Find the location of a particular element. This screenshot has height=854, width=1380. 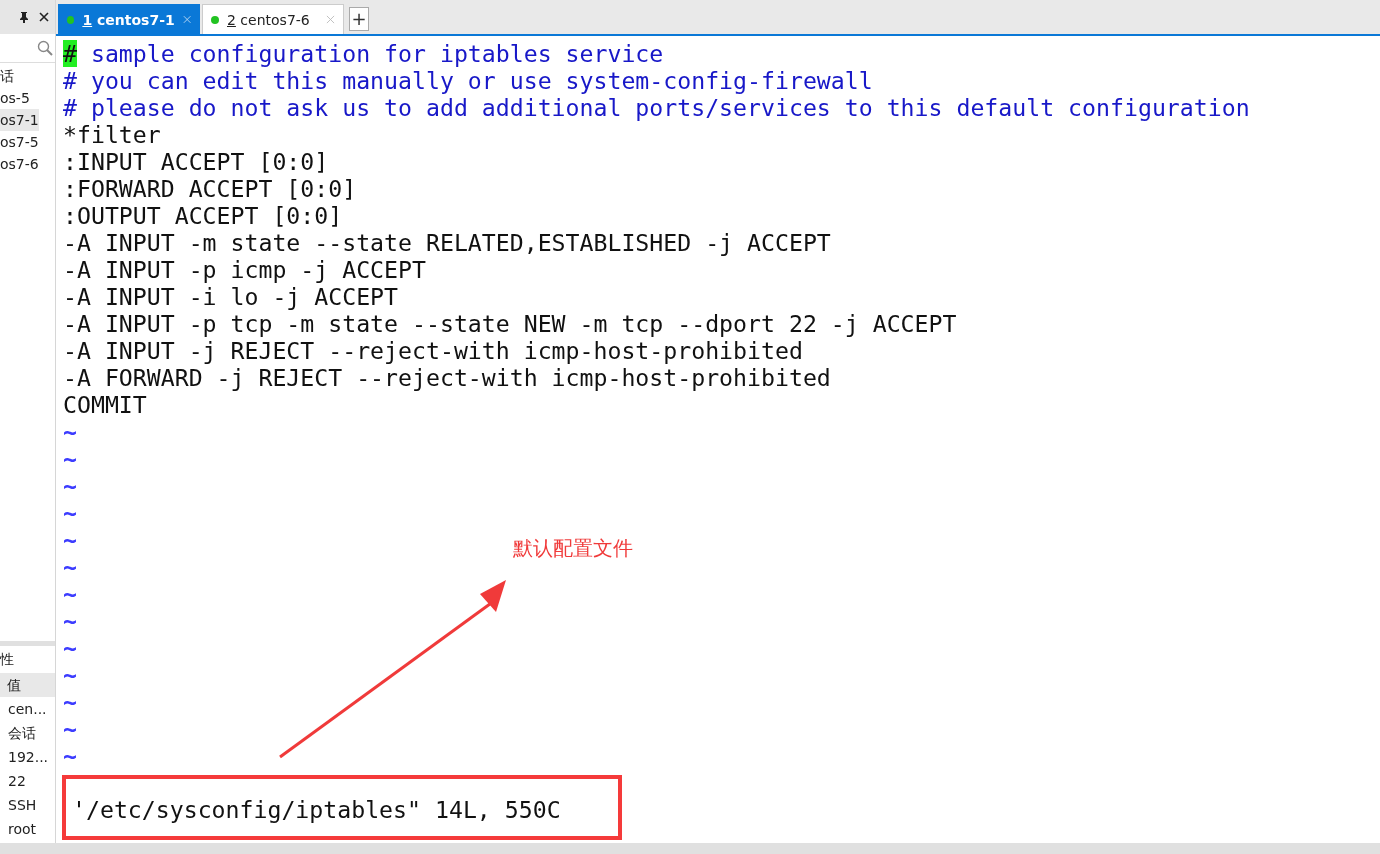

property-value: 22 is located at coordinates (17, 781).